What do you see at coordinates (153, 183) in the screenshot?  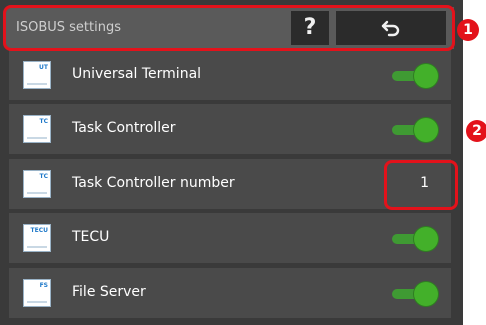 I see `row-label: Task Controller number` at bounding box center [153, 183].